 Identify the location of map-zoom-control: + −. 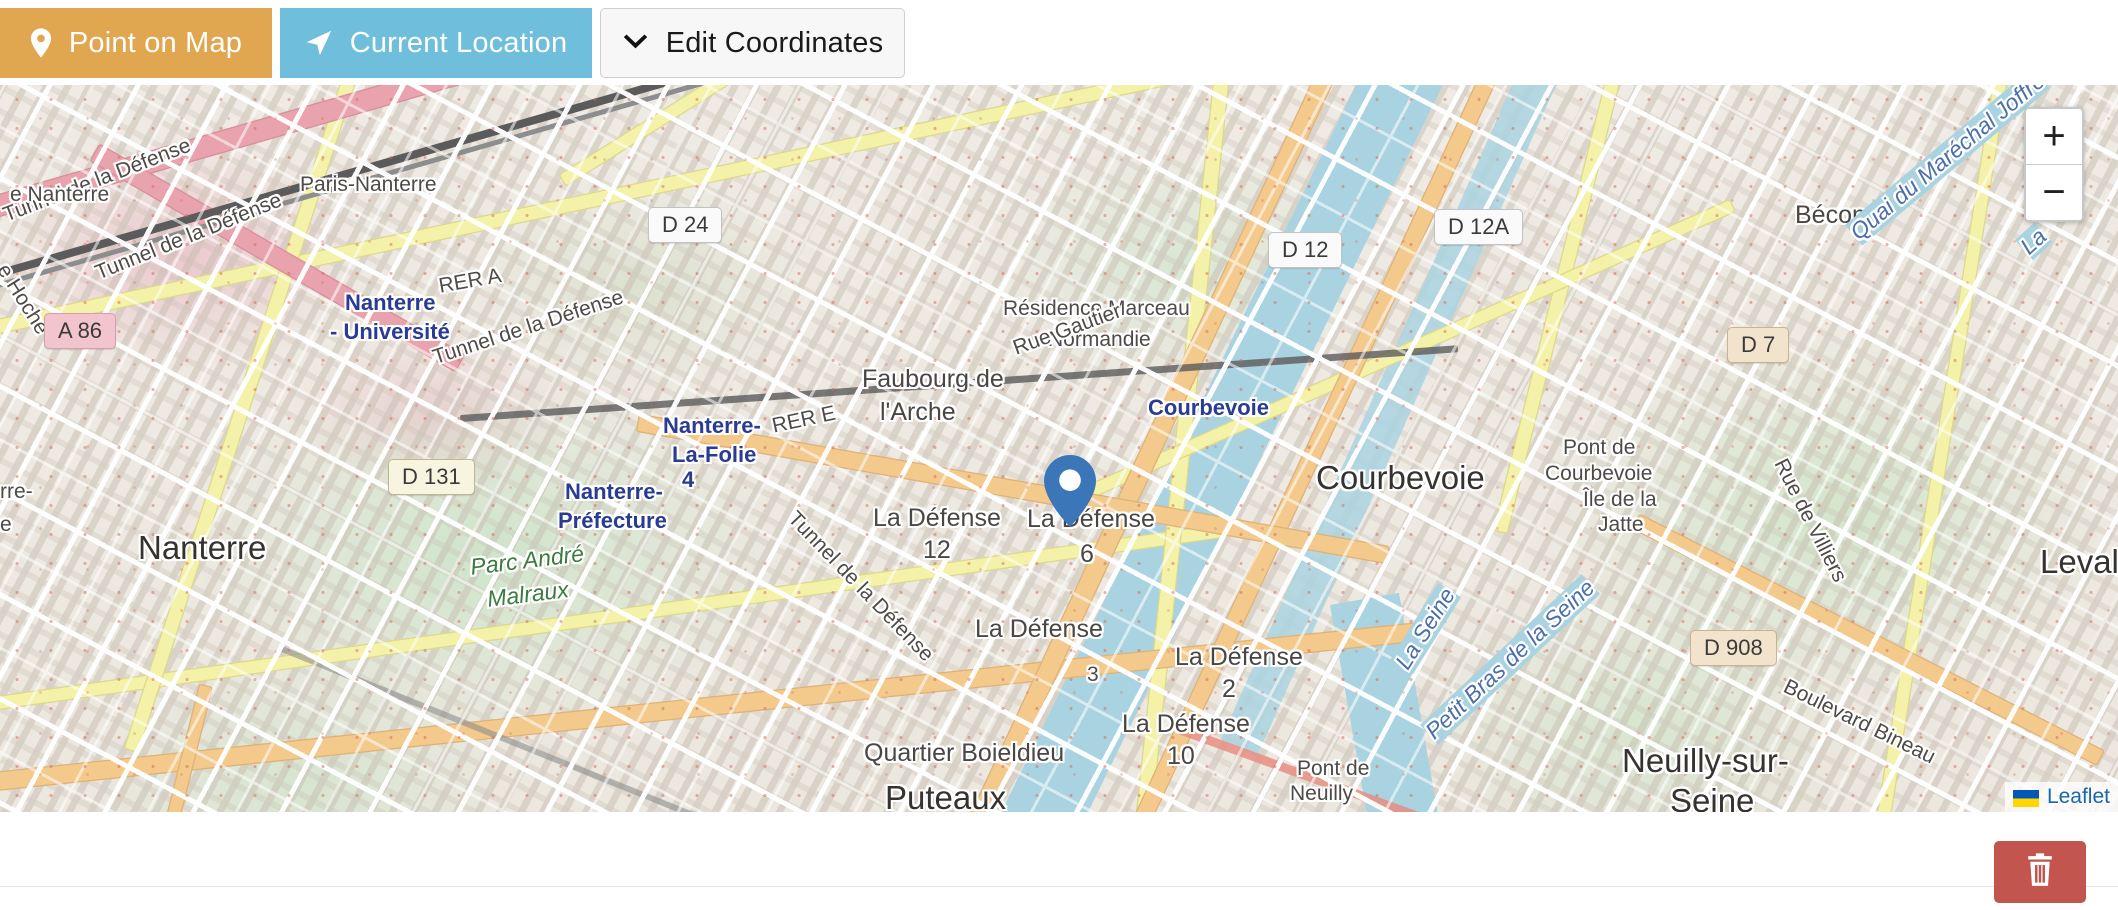
(2054, 164).